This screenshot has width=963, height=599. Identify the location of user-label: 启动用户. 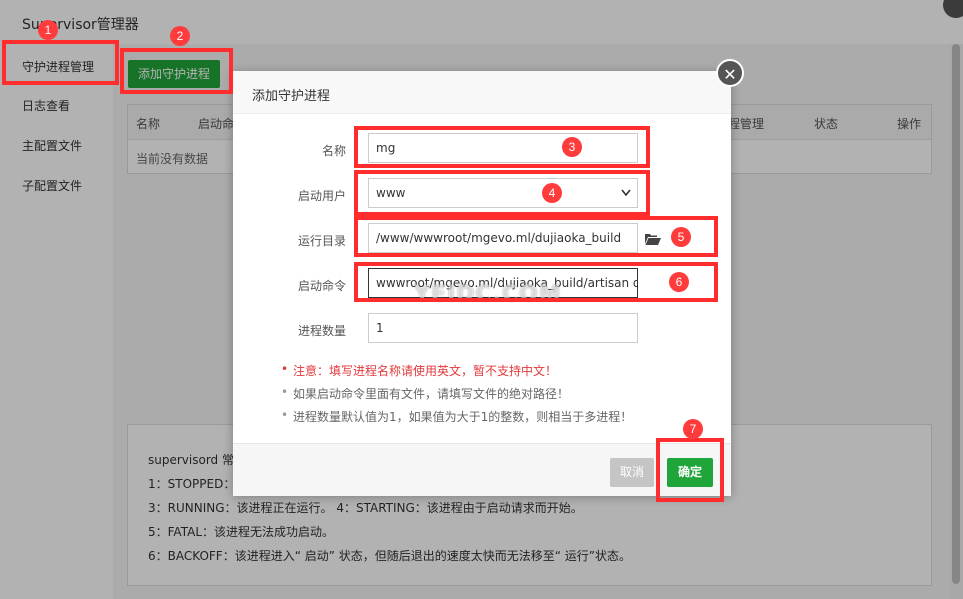
(321, 196).